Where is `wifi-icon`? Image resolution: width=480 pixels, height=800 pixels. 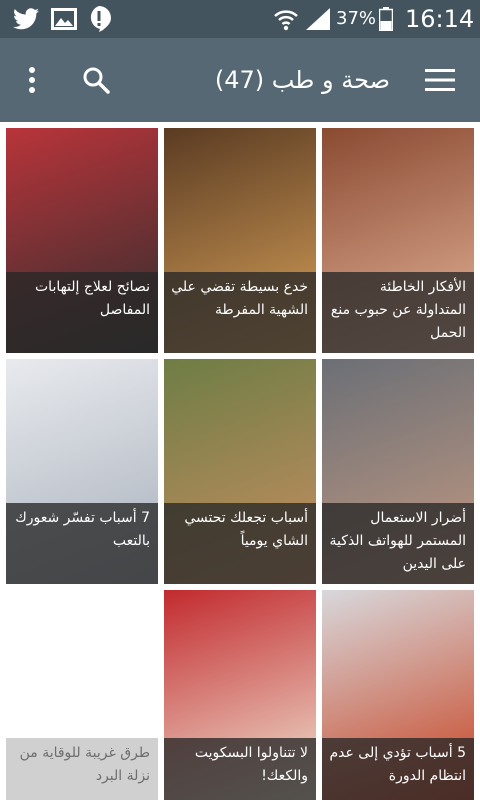 wifi-icon is located at coordinates (286, 19).